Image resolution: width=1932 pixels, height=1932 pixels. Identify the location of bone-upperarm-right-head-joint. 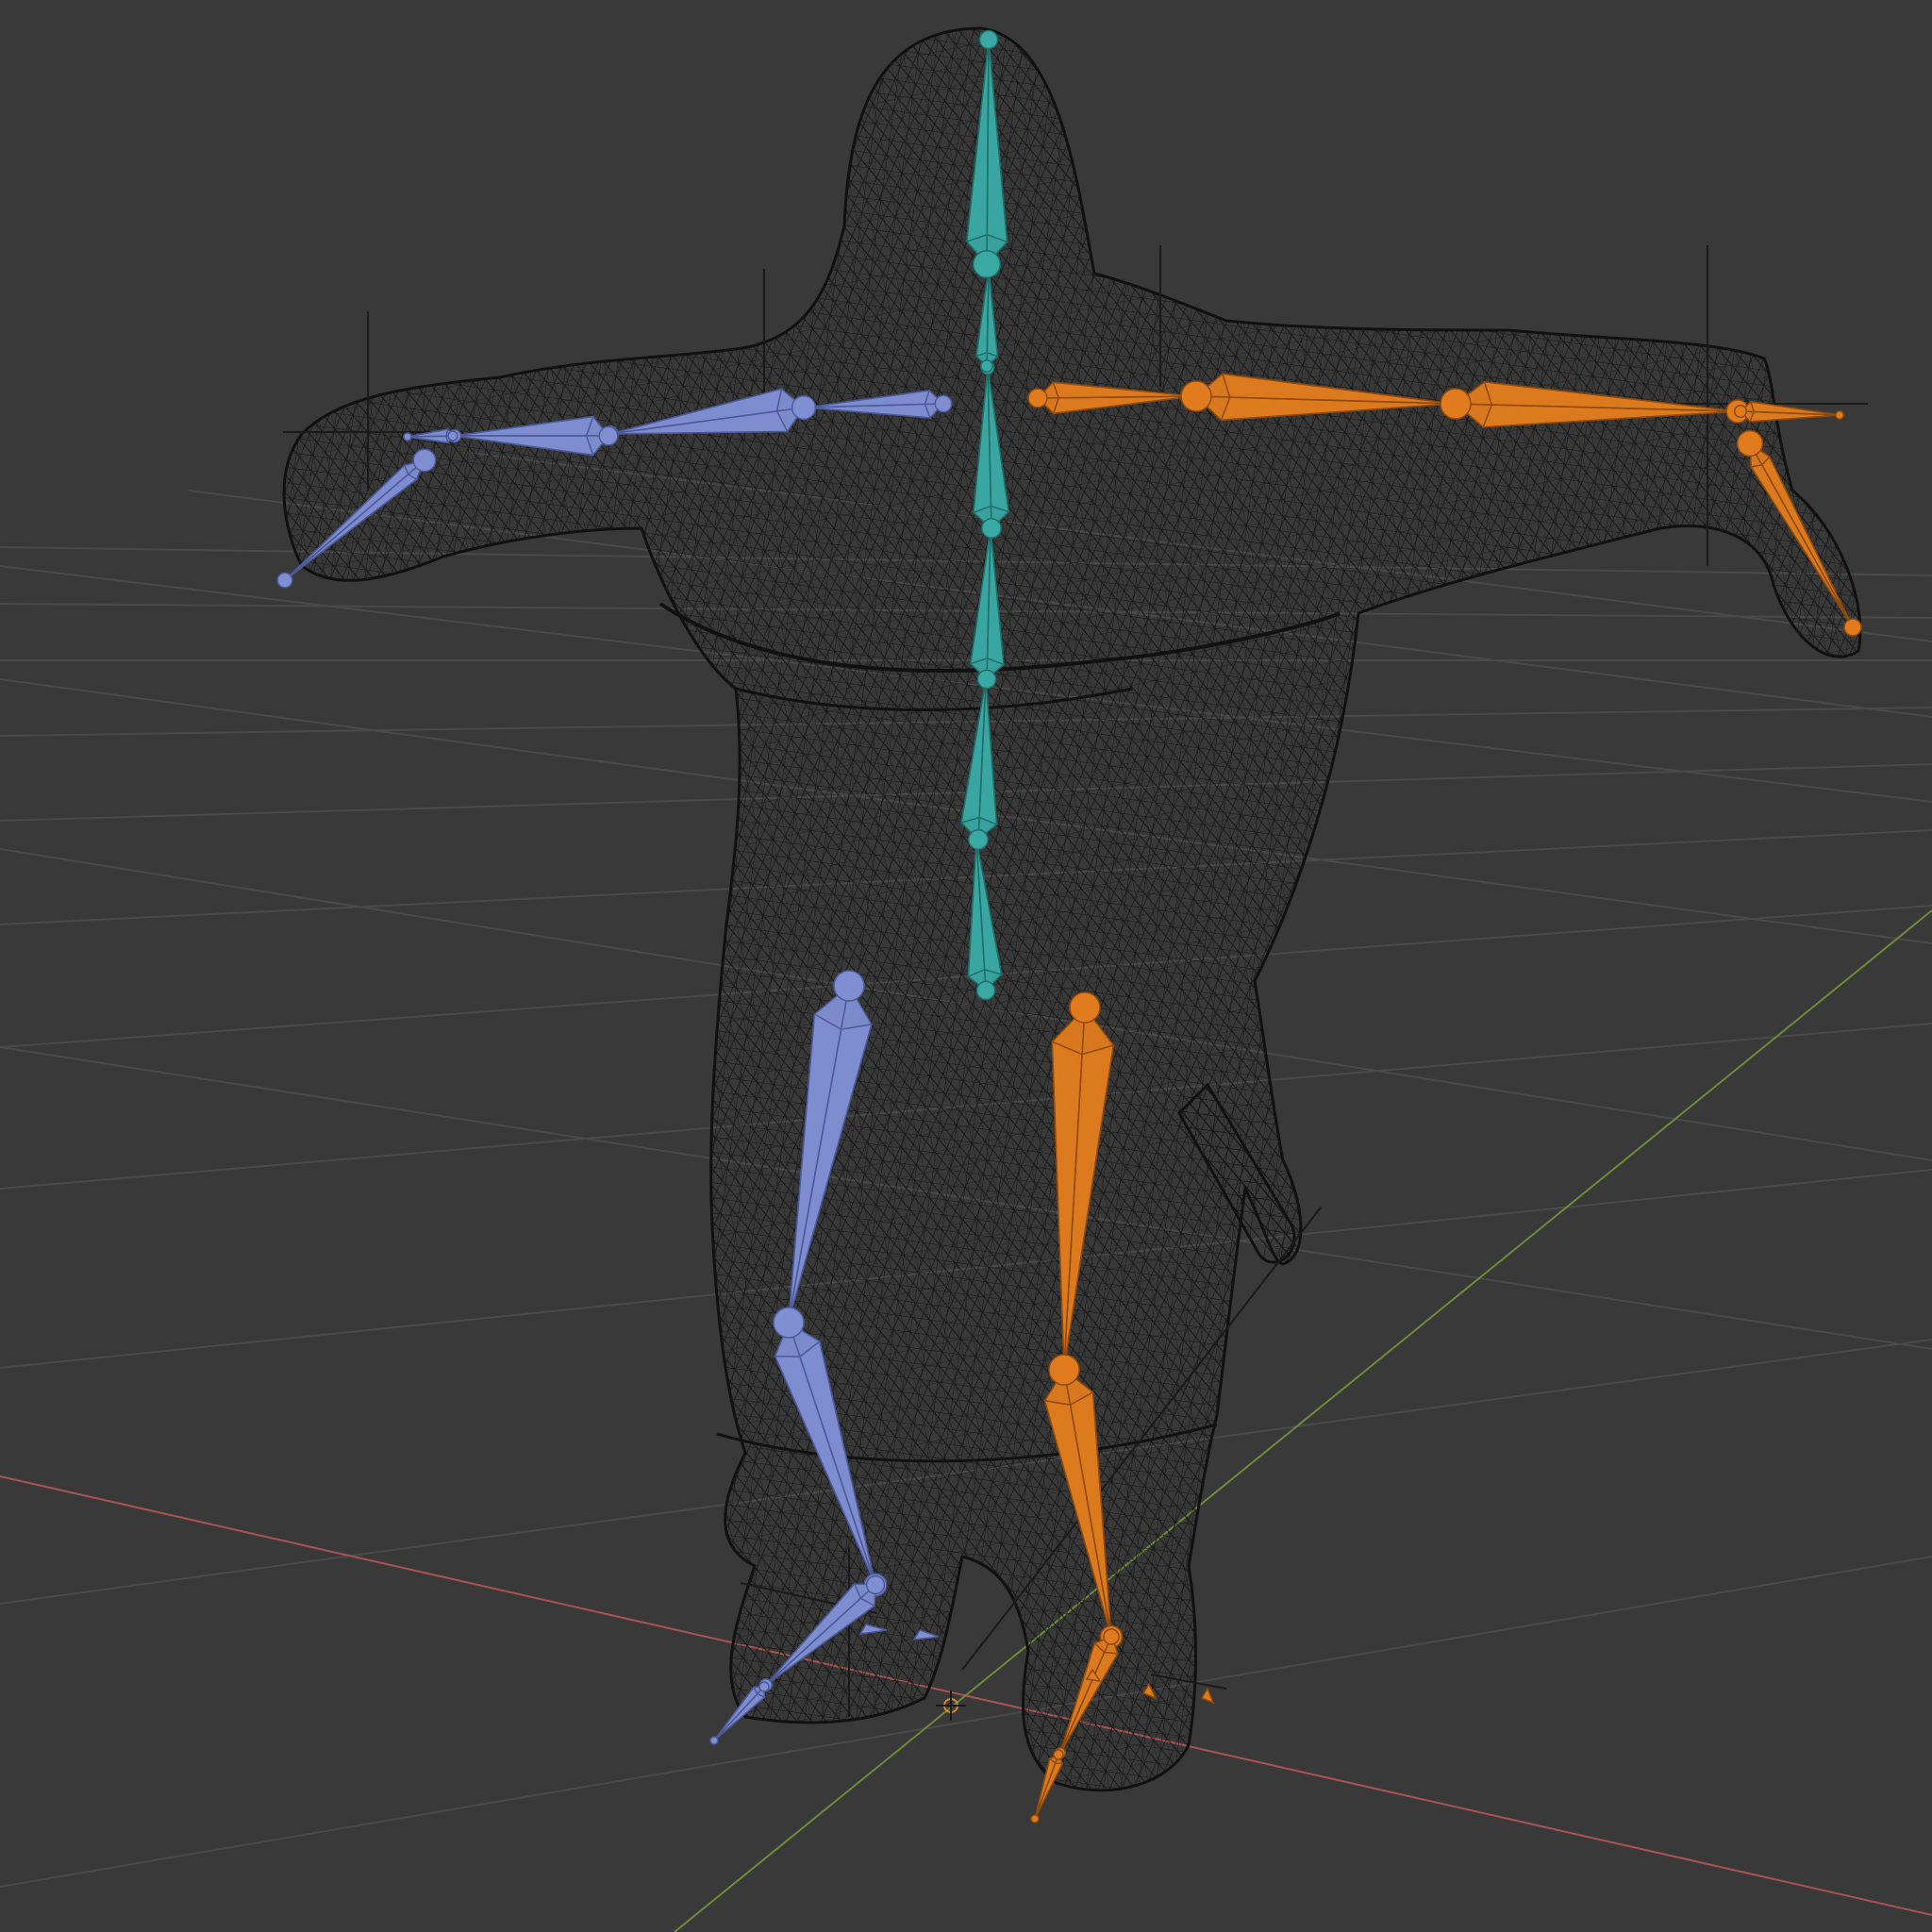
(1196, 396).